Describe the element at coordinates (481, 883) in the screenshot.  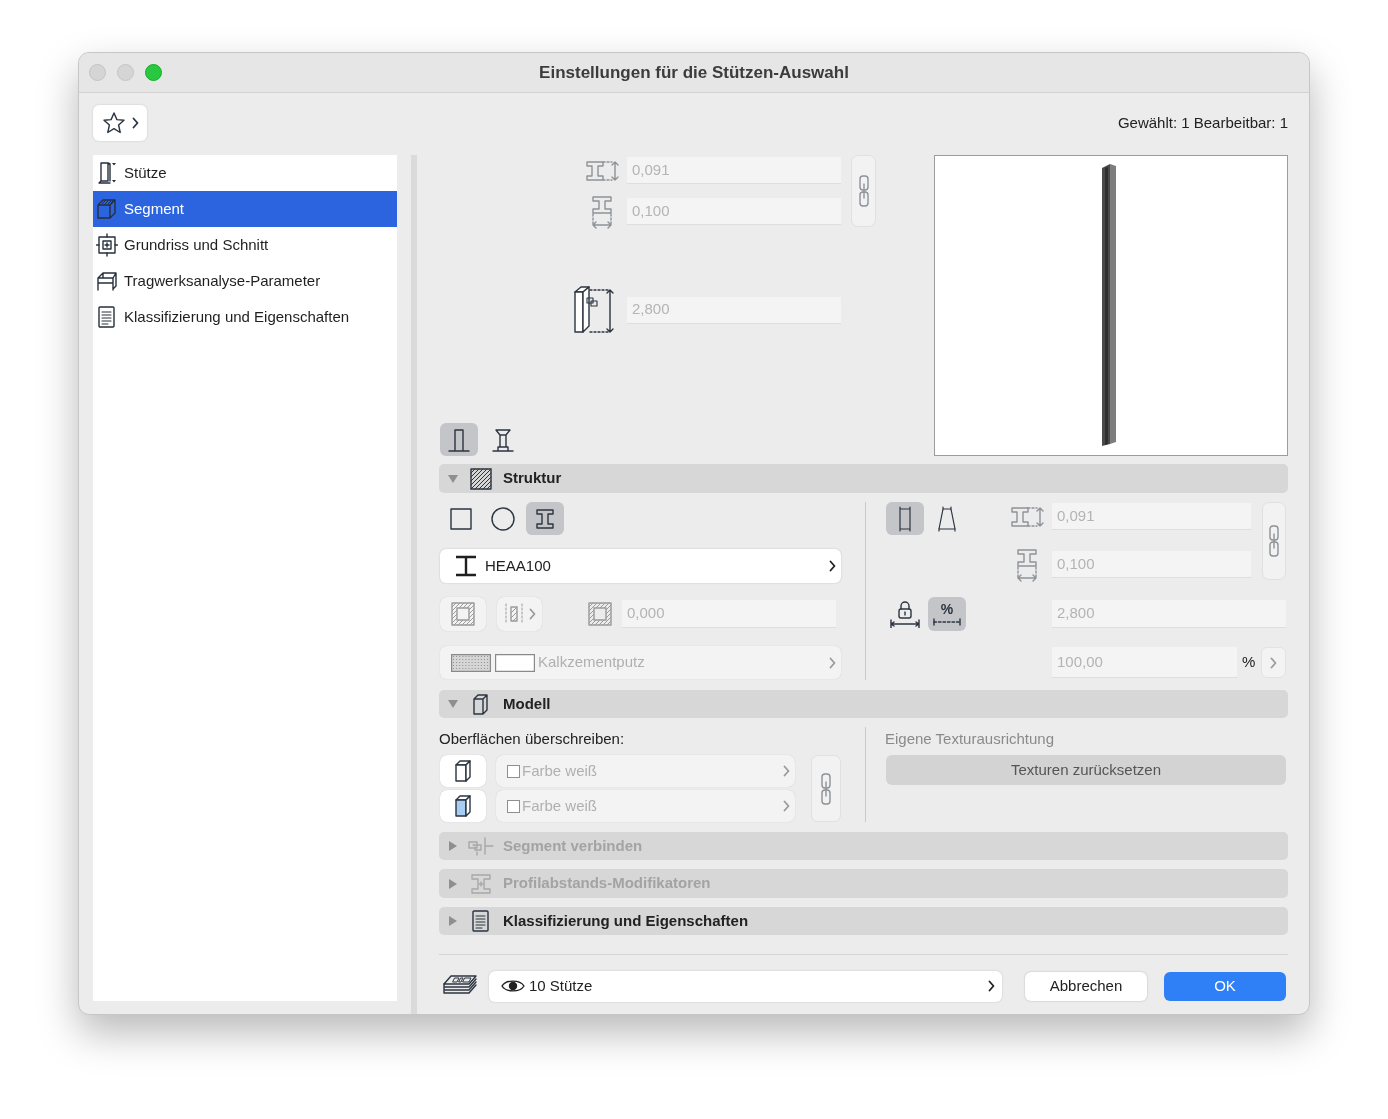
I see `profile-spacing-icon` at that location.